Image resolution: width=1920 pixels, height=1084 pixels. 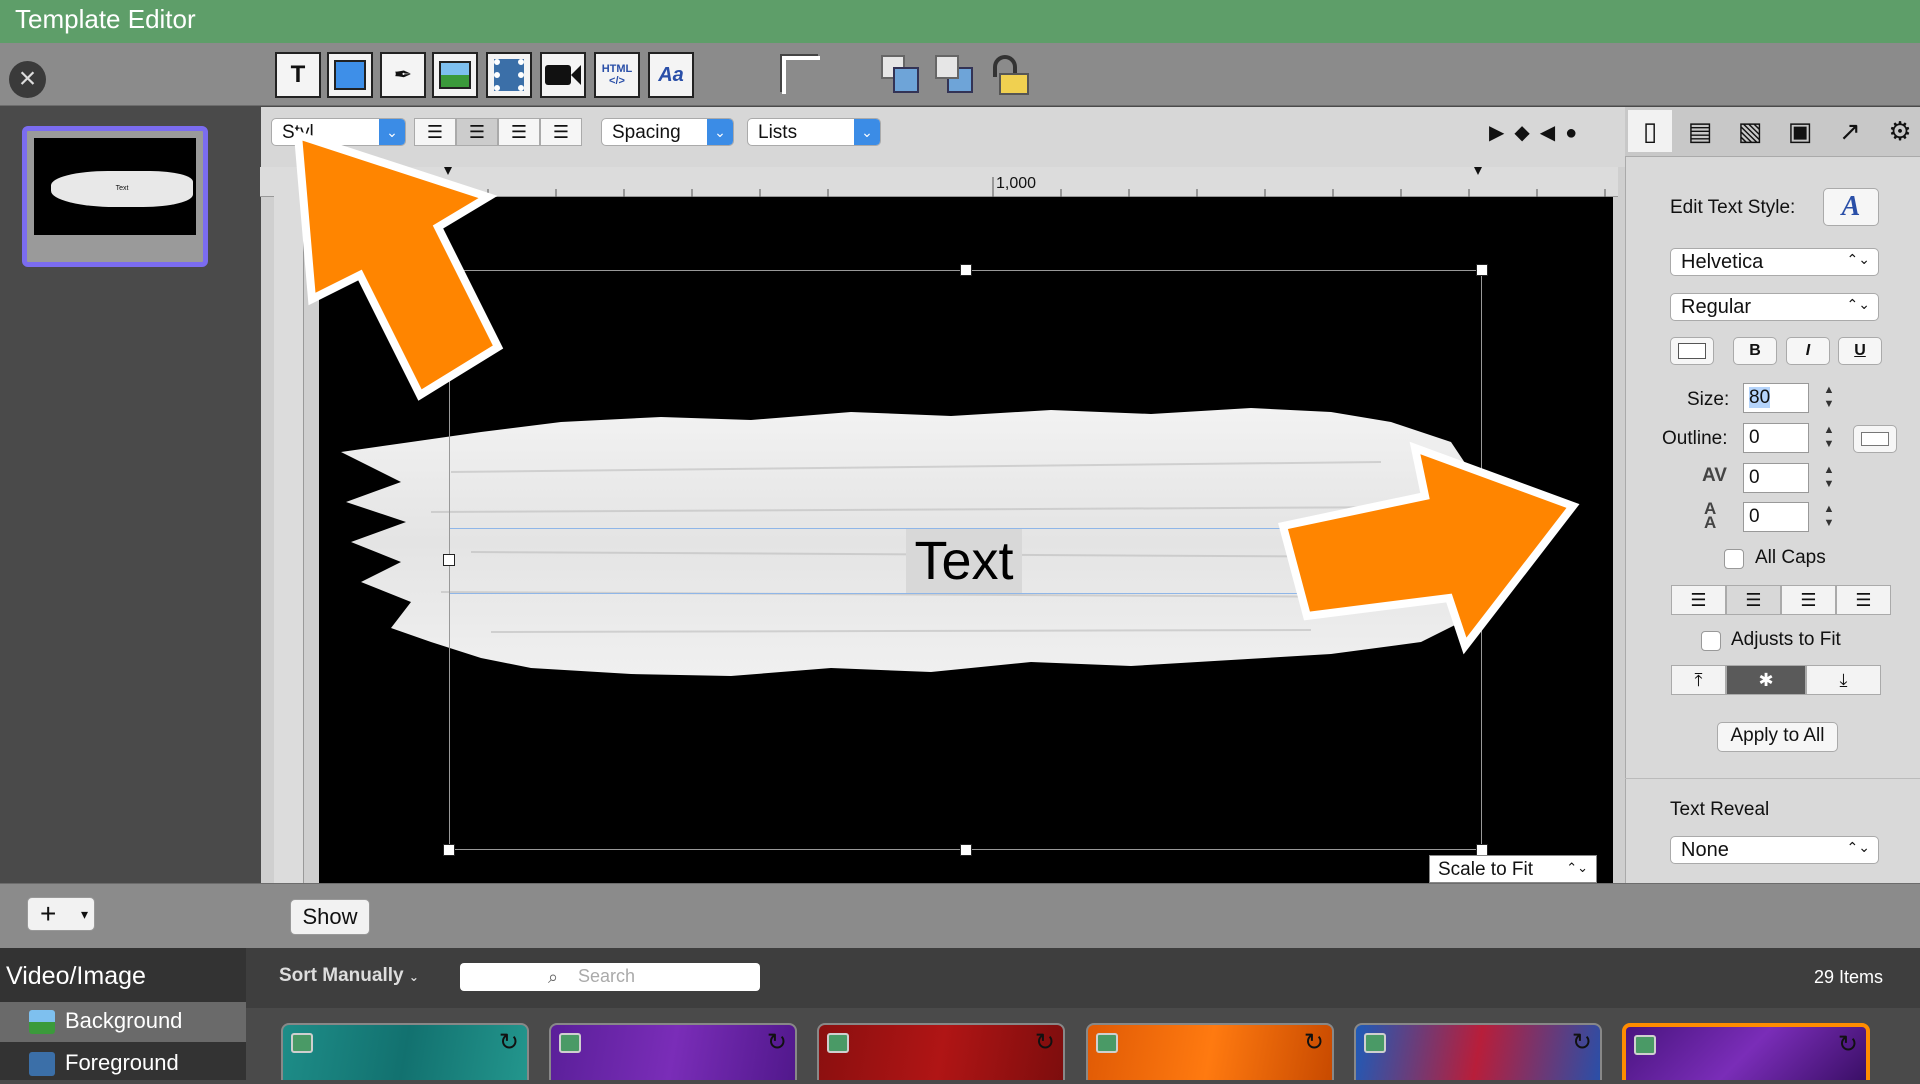 I want to click on text-style-button: A, so click(x=1851, y=207).